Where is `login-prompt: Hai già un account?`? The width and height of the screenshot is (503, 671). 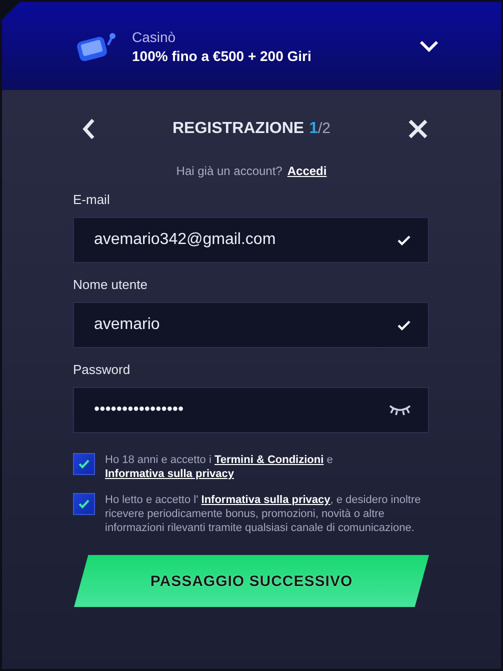 login-prompt: Hai già un account? is located at coordinates (229, 171).